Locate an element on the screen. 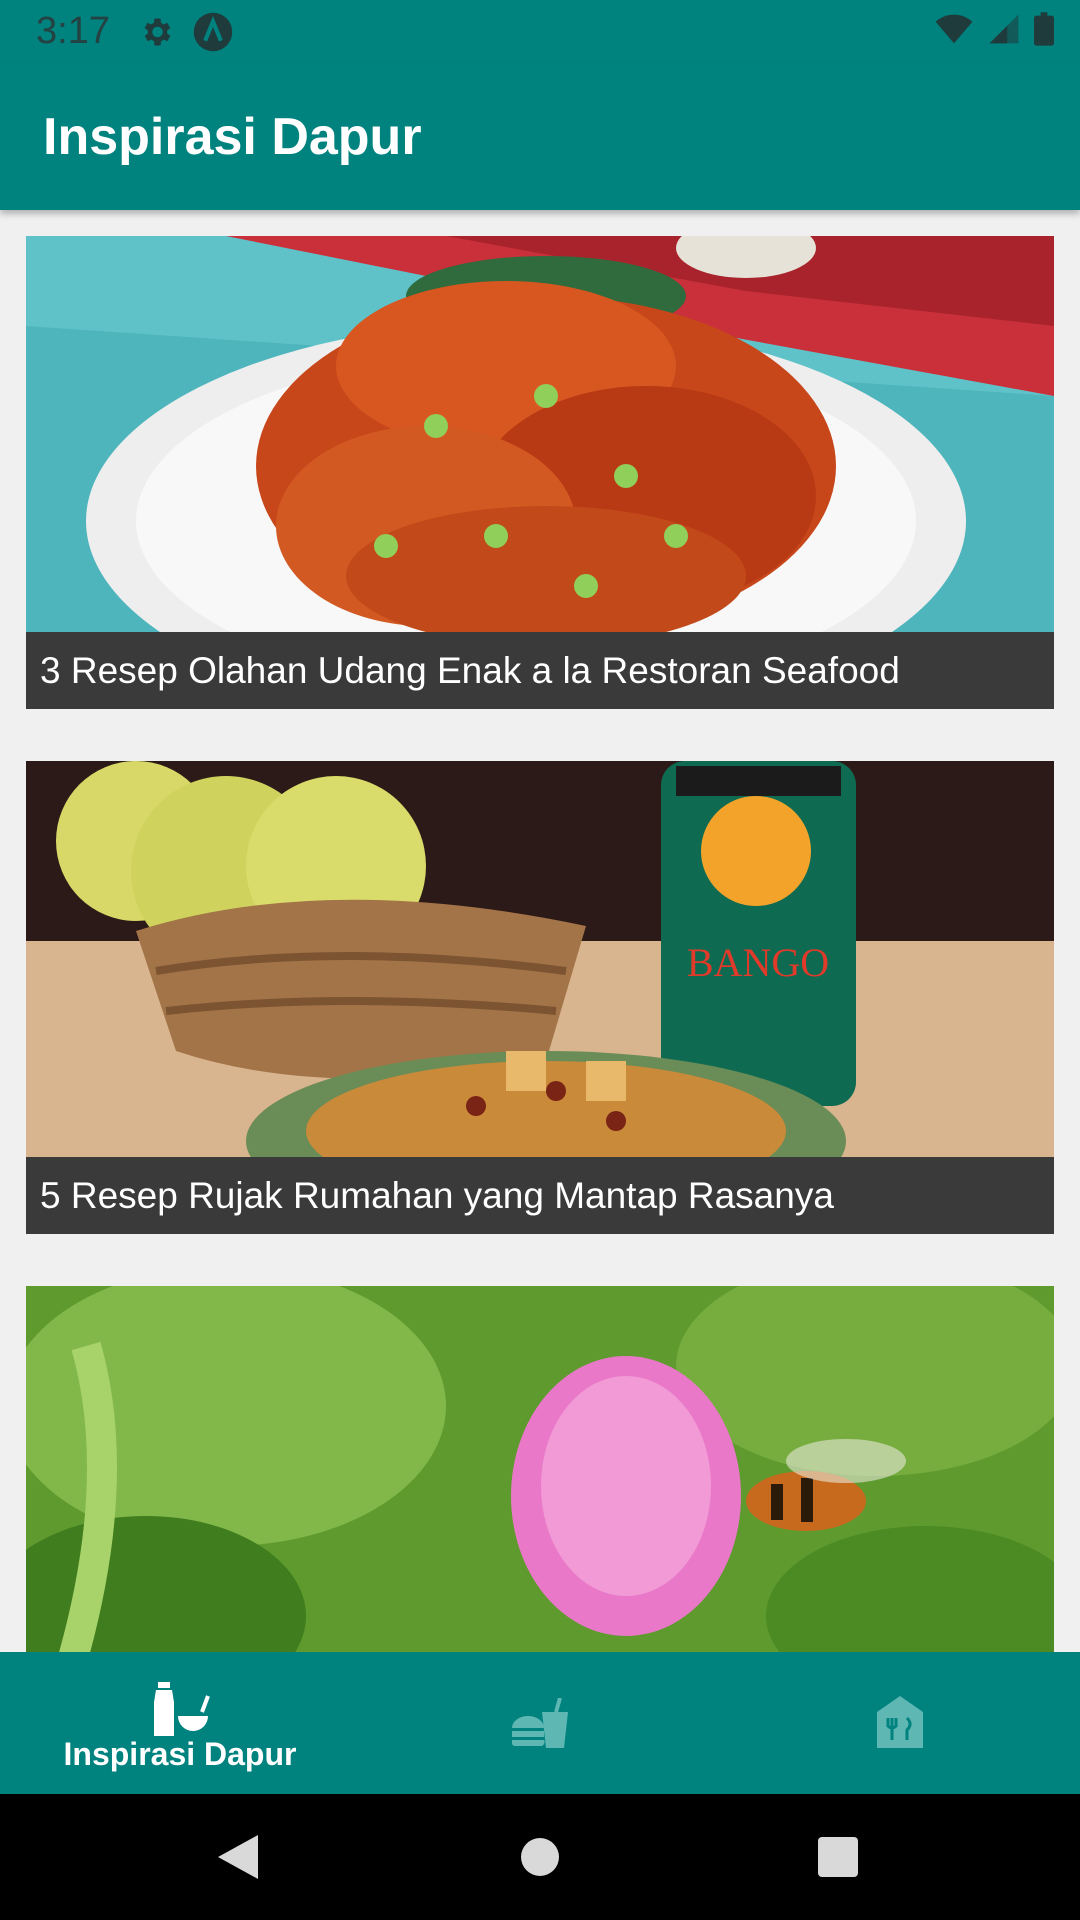 The image size is (1080, 1920). battery-icon is located at coordinates (1044, 29).